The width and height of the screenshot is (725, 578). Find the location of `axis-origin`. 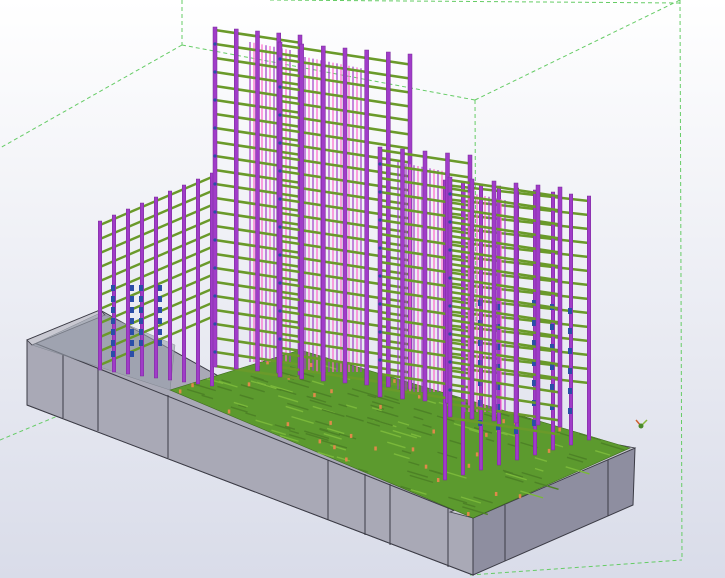

axis-origin is located at coordinates (641, 426).